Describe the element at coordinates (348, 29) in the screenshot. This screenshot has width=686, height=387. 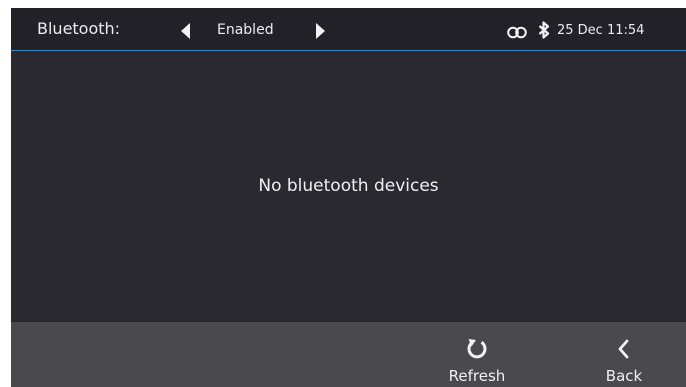
I see `status-bar: Bluetooth: Enabled 25 Dec 11:54` at that location.